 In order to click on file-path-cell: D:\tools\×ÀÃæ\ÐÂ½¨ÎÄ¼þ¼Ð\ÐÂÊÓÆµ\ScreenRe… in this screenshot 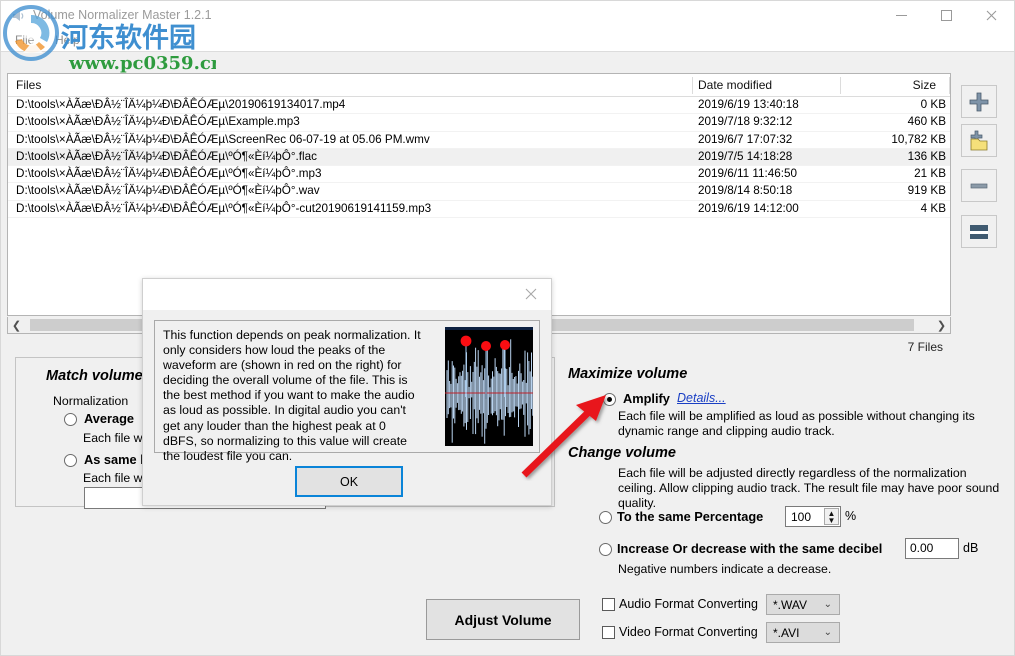, I will do `click(223, 139)`.